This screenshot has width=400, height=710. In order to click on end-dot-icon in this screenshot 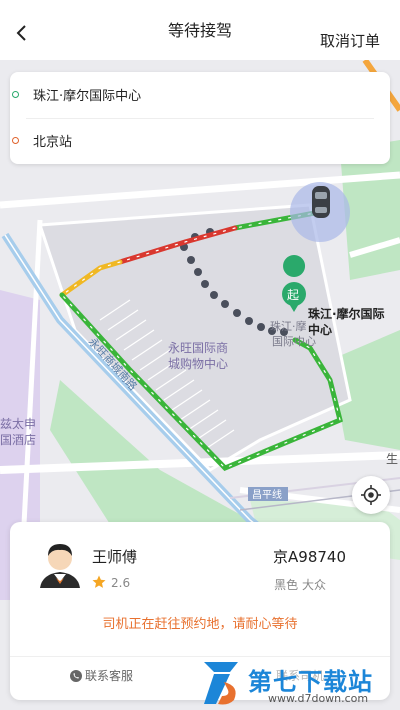, I will do `click(15, 140)`.